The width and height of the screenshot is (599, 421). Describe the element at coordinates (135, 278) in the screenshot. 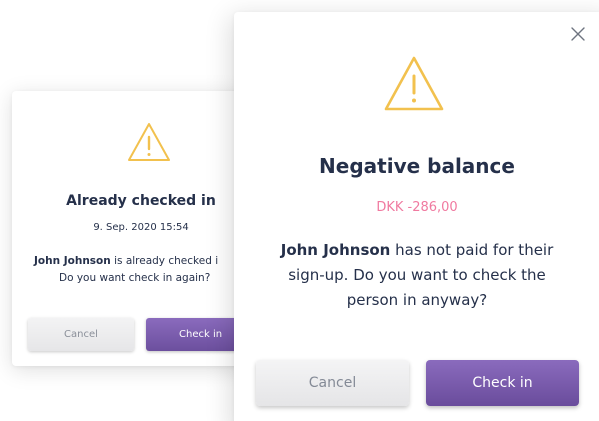

I see `message-question: Do you want check in again?` at that location.